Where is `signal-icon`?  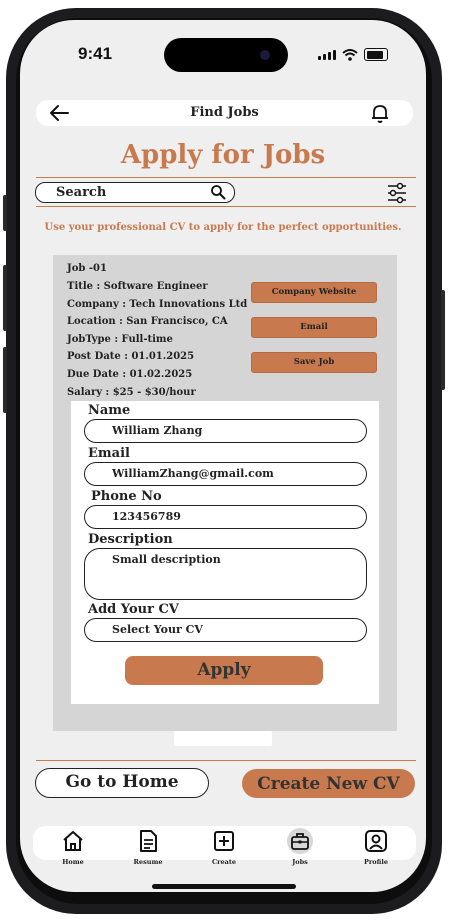
signal-icon is located at coordinates (327, 54).